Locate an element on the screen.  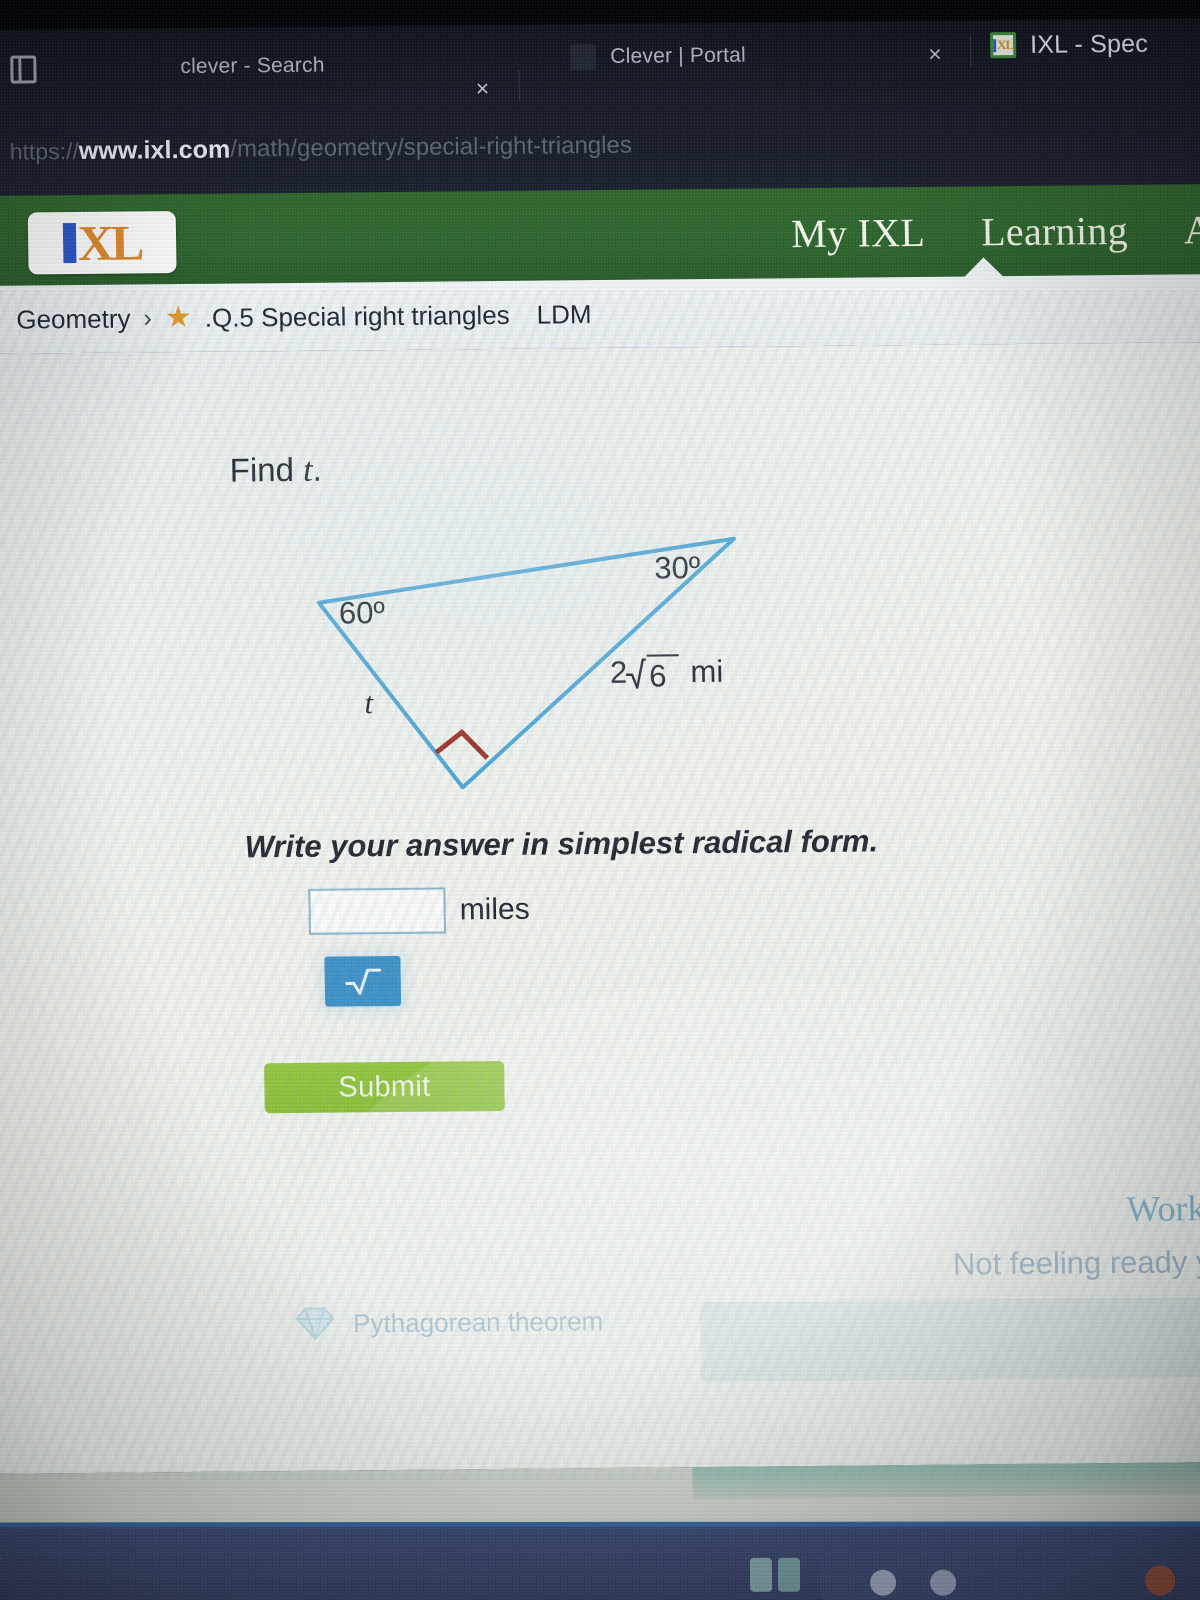
window-tab-icon is located at coordinates (23, 69).